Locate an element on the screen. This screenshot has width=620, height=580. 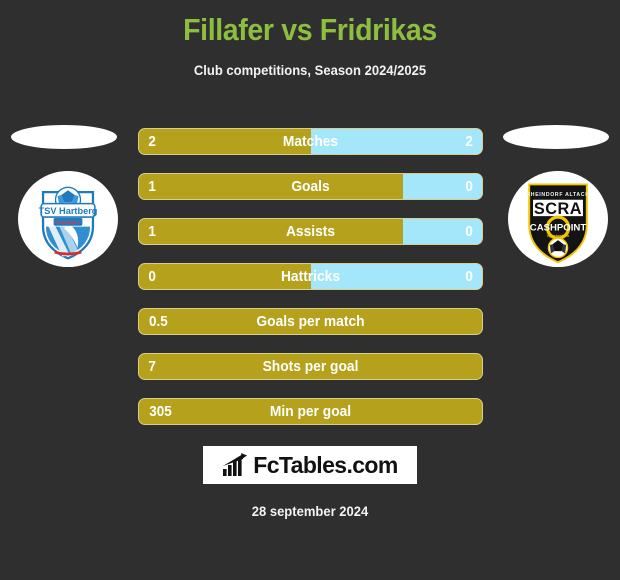
stat-label: Shots per goal is located at coordinates (310, 366).